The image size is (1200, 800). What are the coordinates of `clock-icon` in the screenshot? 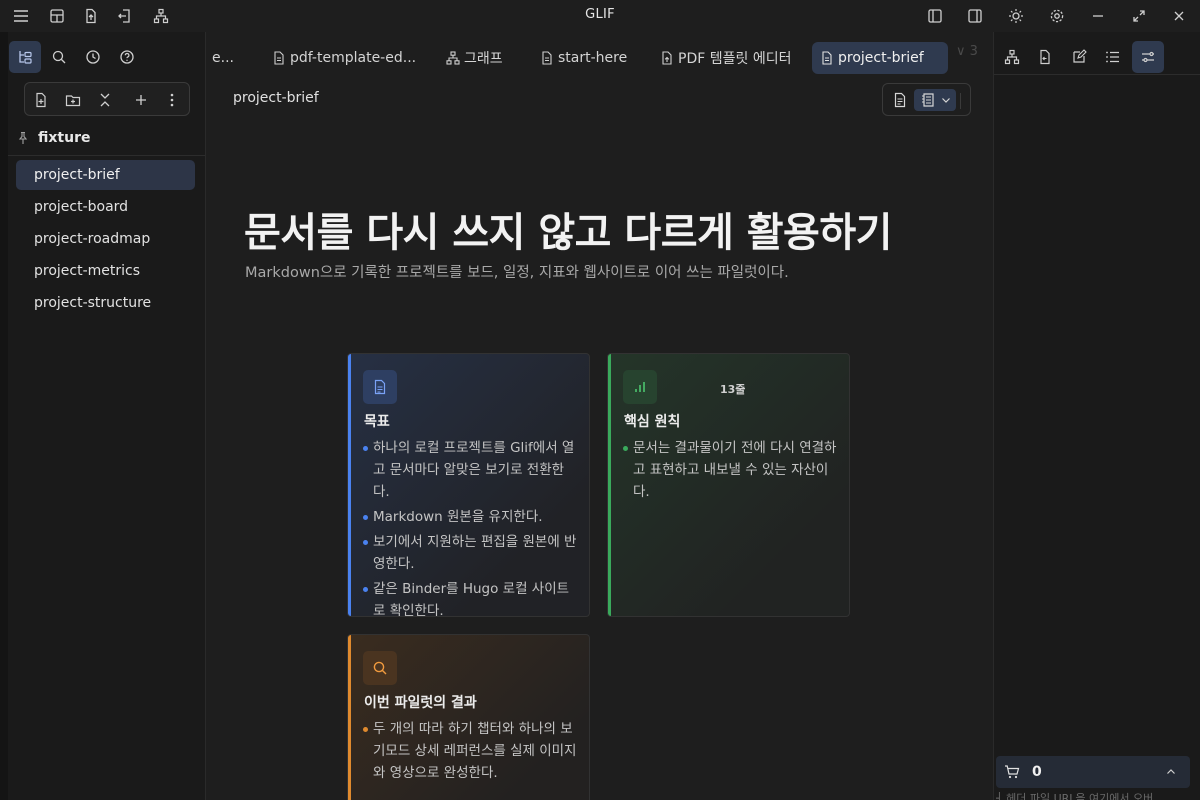 It's located at (93, 57).